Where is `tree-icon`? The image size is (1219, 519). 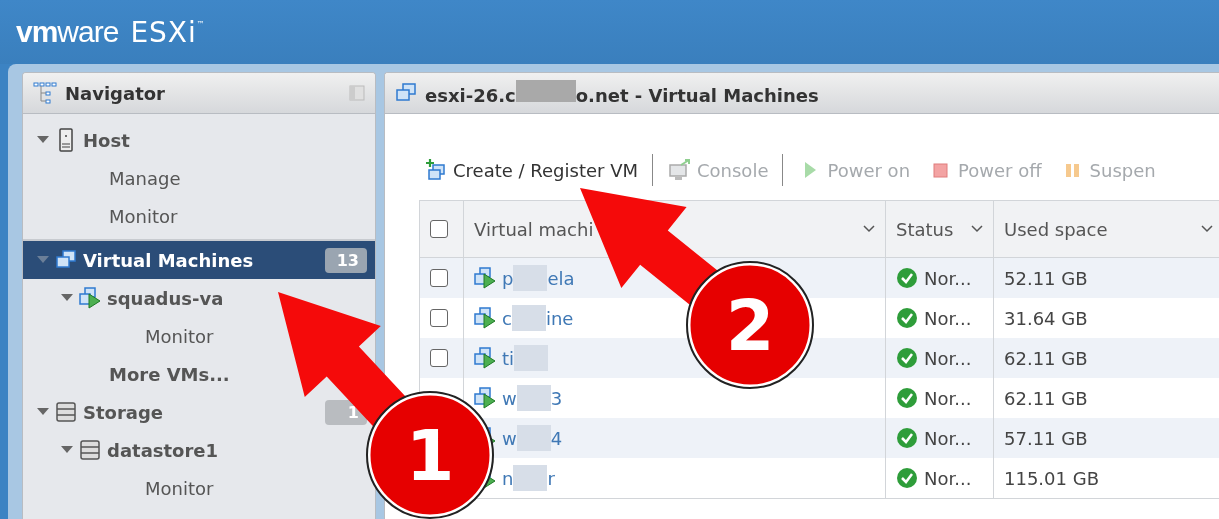 tree-icon is located at coordinates (45, 93).